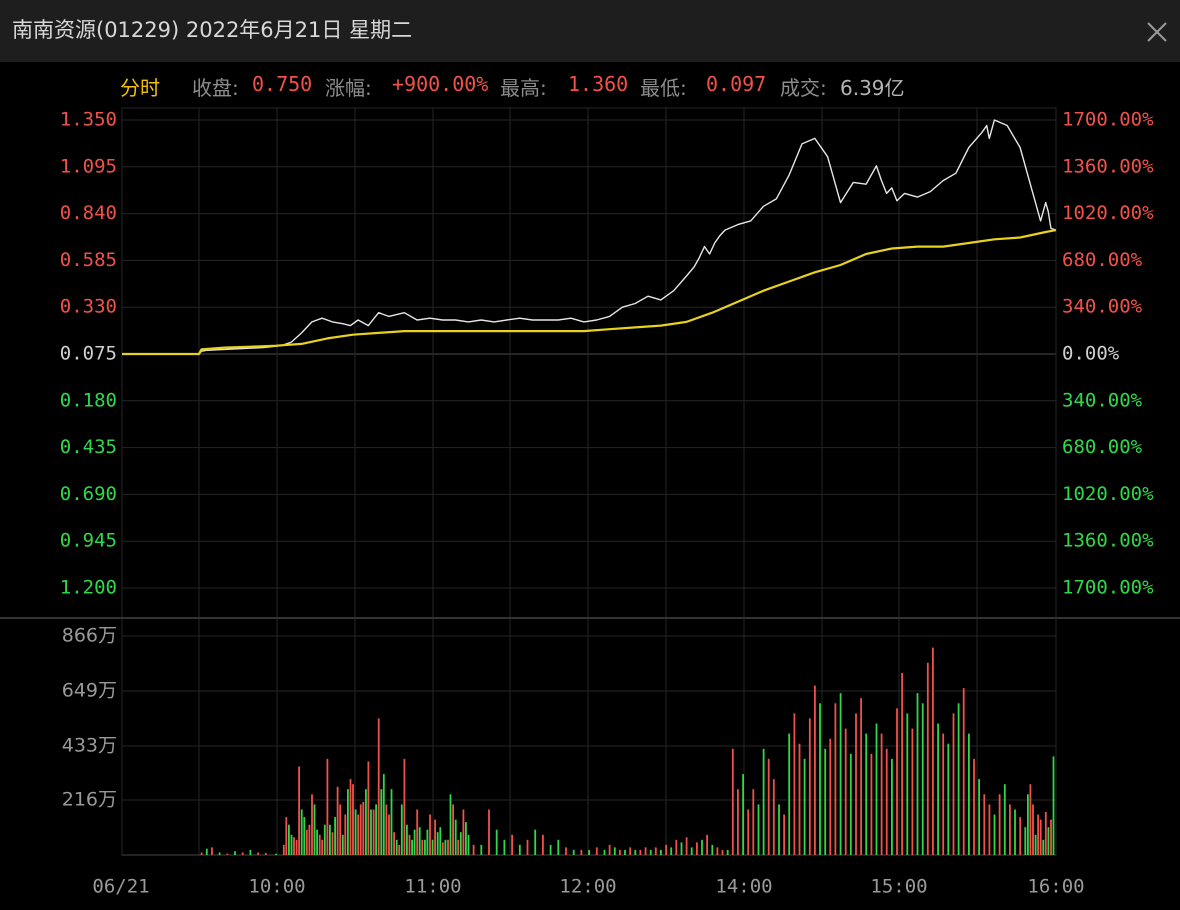  I want to click on y-right-tick: 1700.00%, so click(1108, 120).